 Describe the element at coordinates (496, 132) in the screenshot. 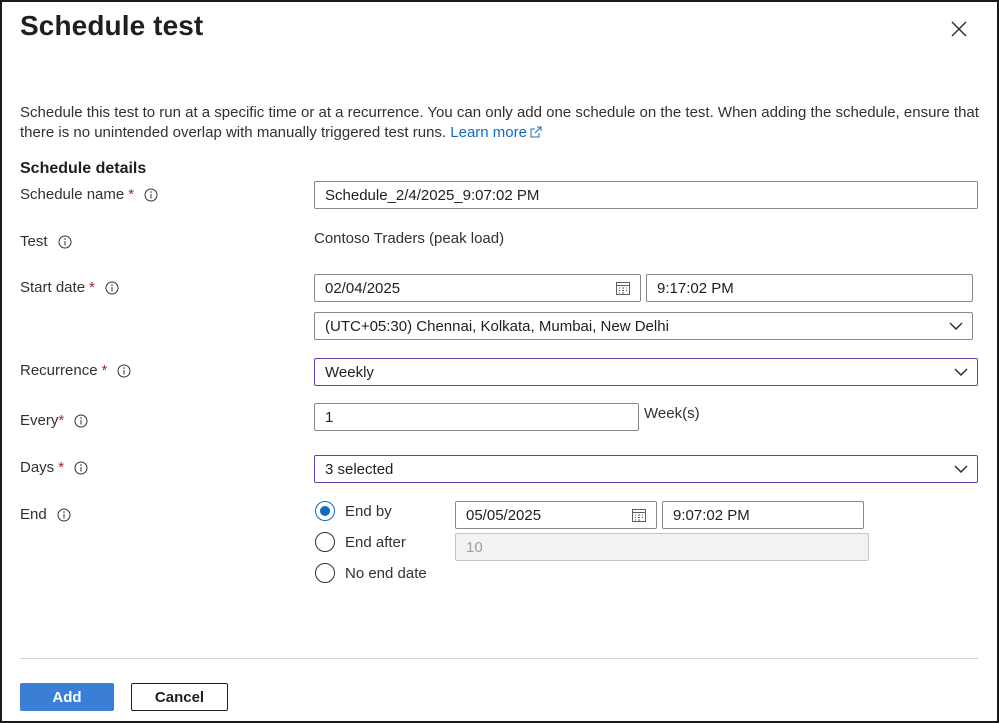

I see `learn-more-link: Learn more` at that location.